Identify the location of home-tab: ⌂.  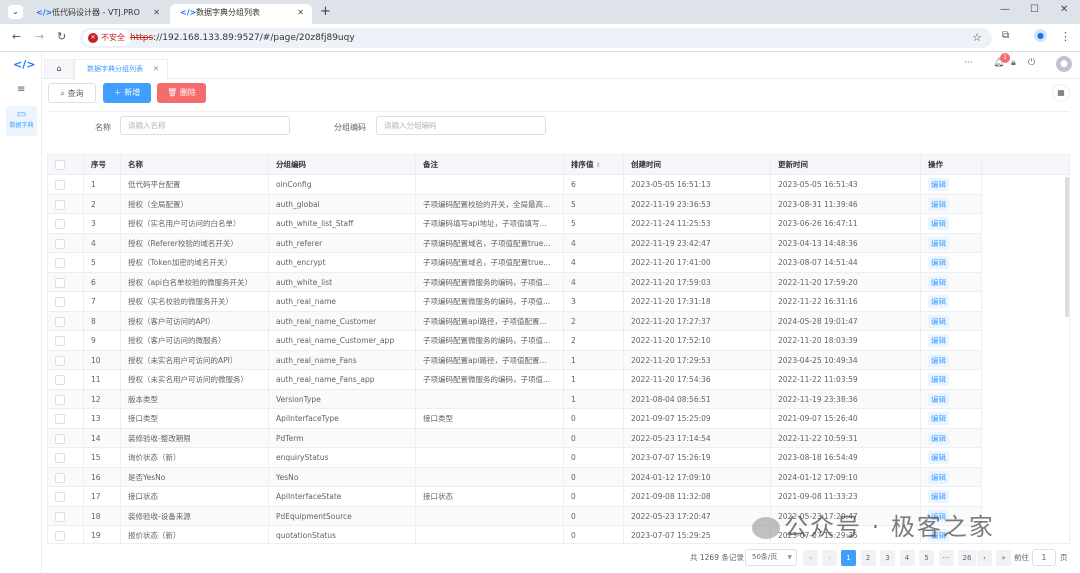
(59, 69).